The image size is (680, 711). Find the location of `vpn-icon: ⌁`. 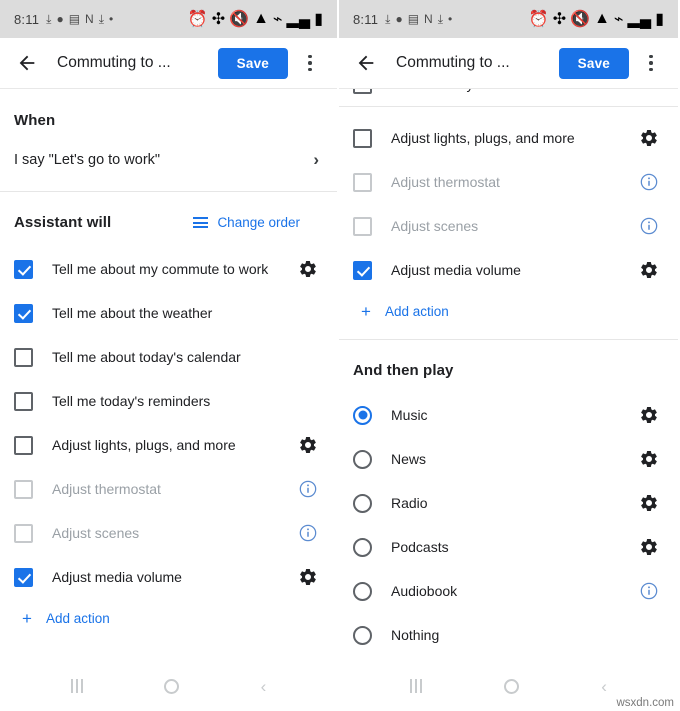

vpn-icon: ⌁ is located at coordinates (618, 19).